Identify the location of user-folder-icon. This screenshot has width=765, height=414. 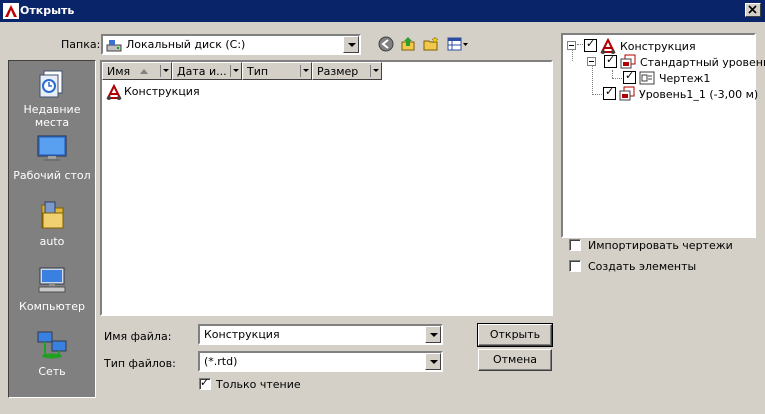
(52, 215).